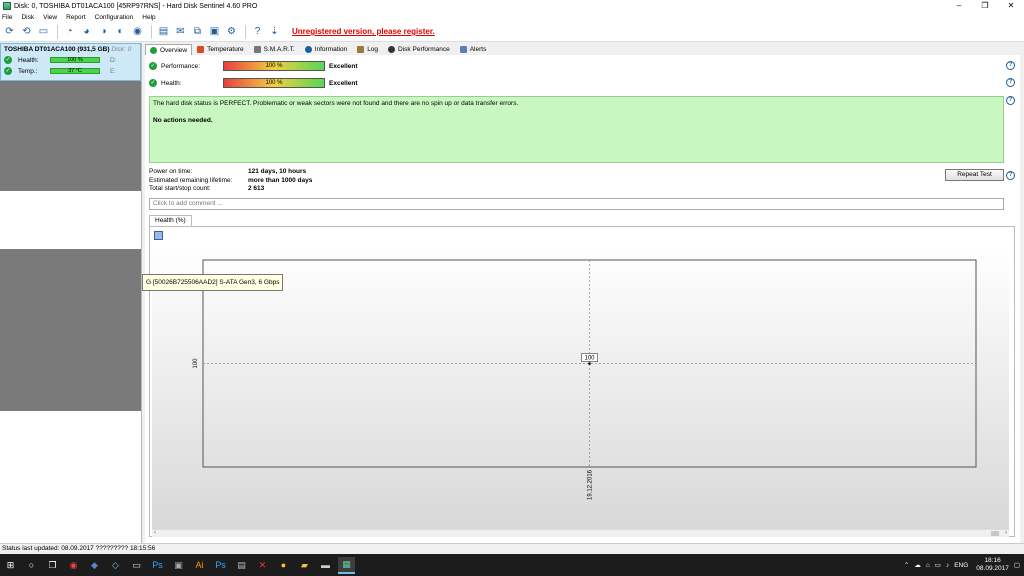 The height and width of the screenshot is (576, 1024). Describe the element at coordinates (928, 565) in the screenshot. I see `network-icon: ⌂` at that location.